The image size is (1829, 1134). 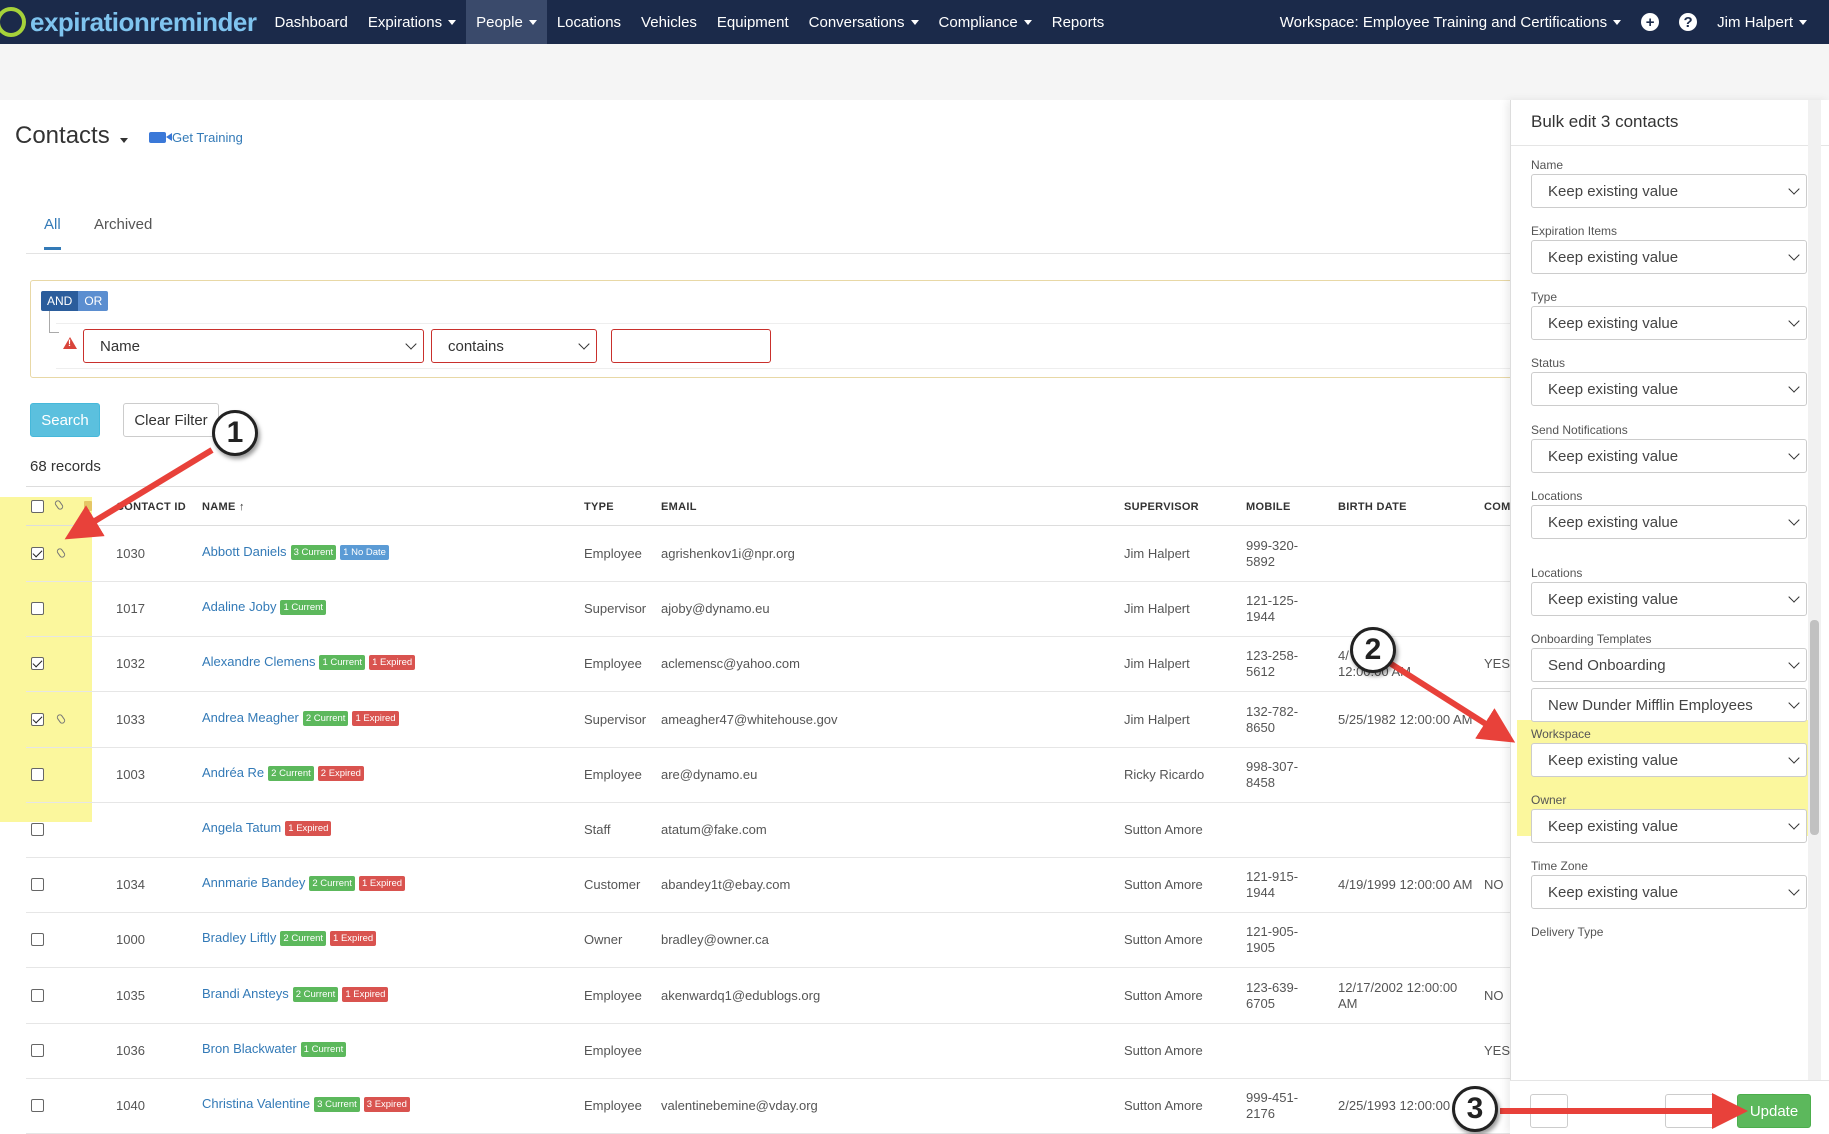 What do you see at coordinates (514, 346) in the screenshot?
I see `filter-operator-select: contains` at bounding box center [514, 346].